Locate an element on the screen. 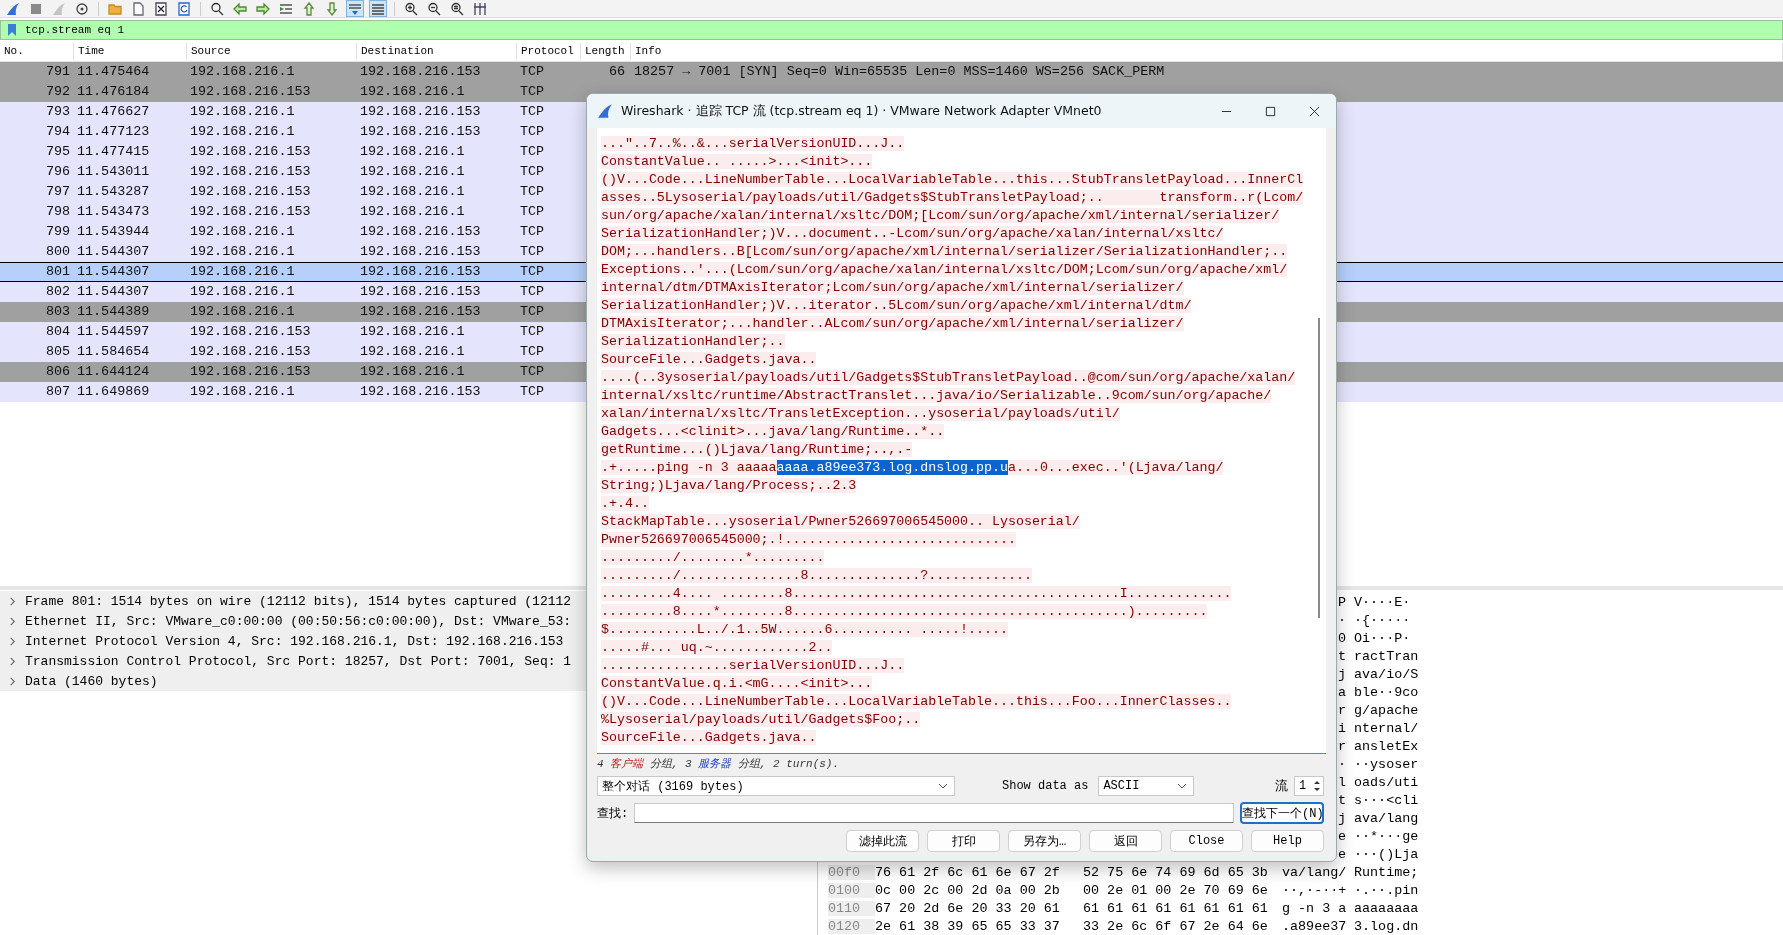  table-cell-text: 11.544389 is located at coordinates (113, 312).